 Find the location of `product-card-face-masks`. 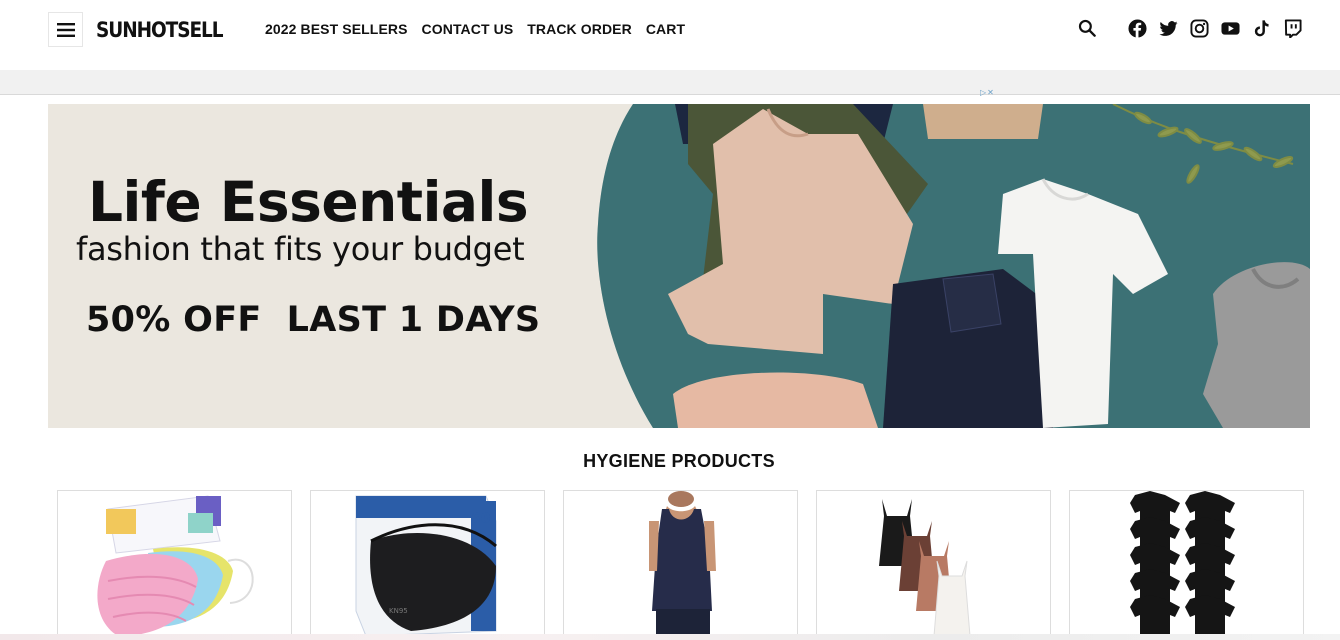

product-card-face-masks is located at coordinates (174, 565).